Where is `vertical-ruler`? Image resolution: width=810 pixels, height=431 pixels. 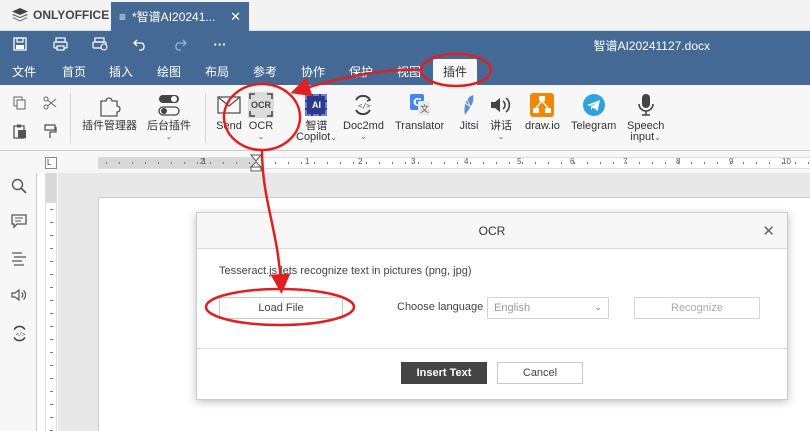 vertical-ruler is located at coordinates (51, 302).